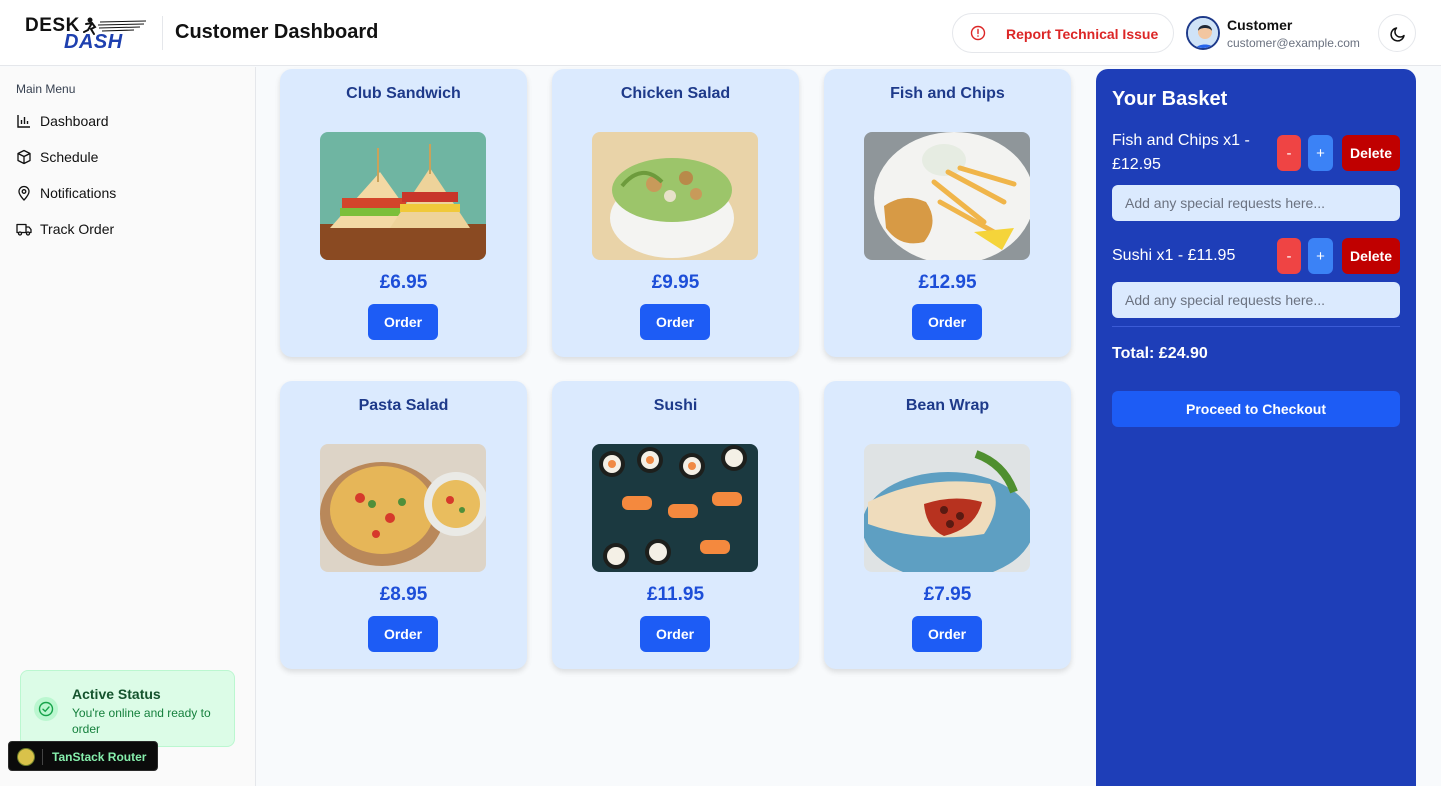 This screenshot has width=1441, height=786. I want to click on user-name: Customer, so click(1260, 25).